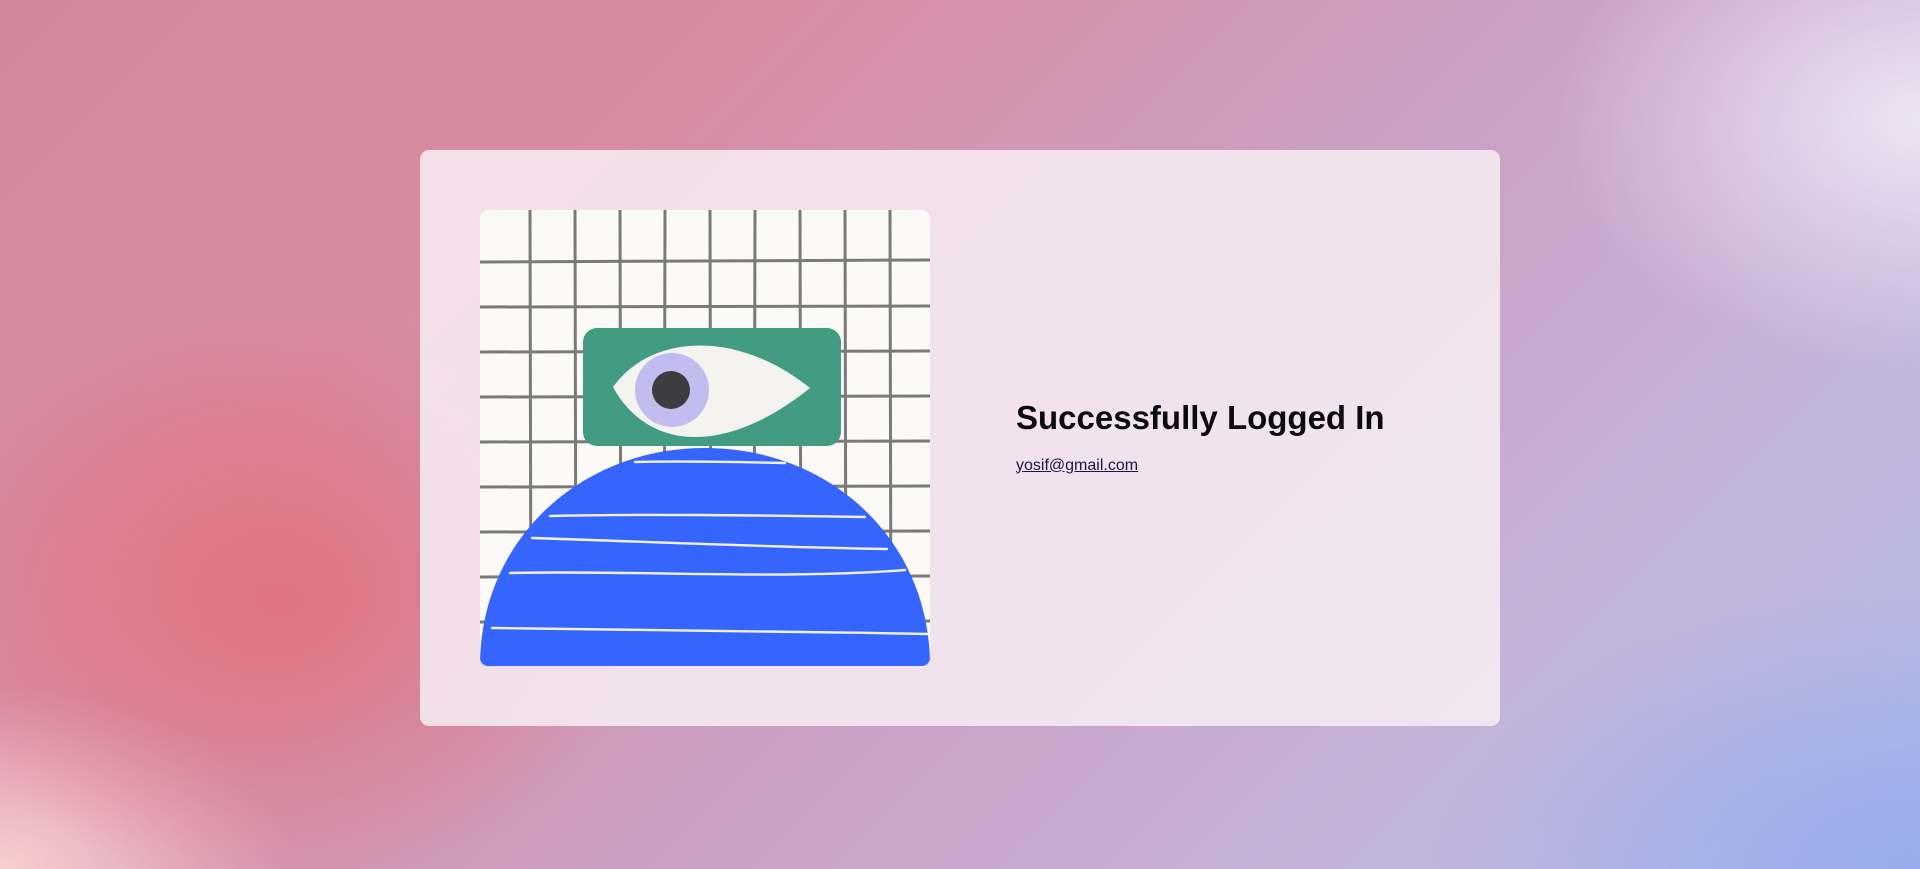 The width and height of the screenshot is (1920, 869). I want to click on login-status: Successfully Logged In yosif@gmail.com, so click(1236, 436).